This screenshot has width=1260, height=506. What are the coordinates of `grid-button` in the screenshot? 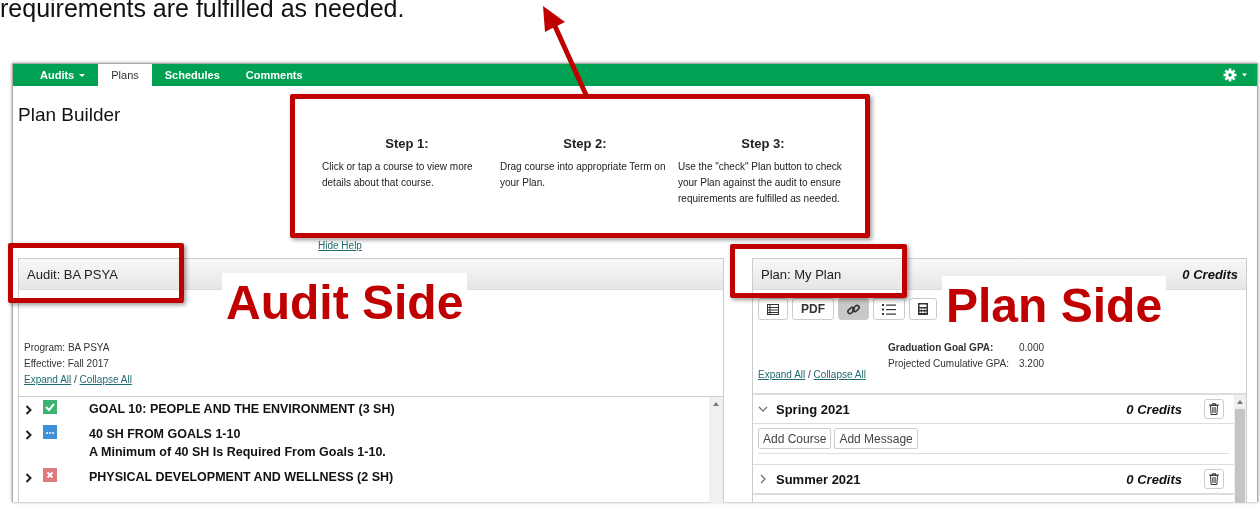 It's located at (773, 309).